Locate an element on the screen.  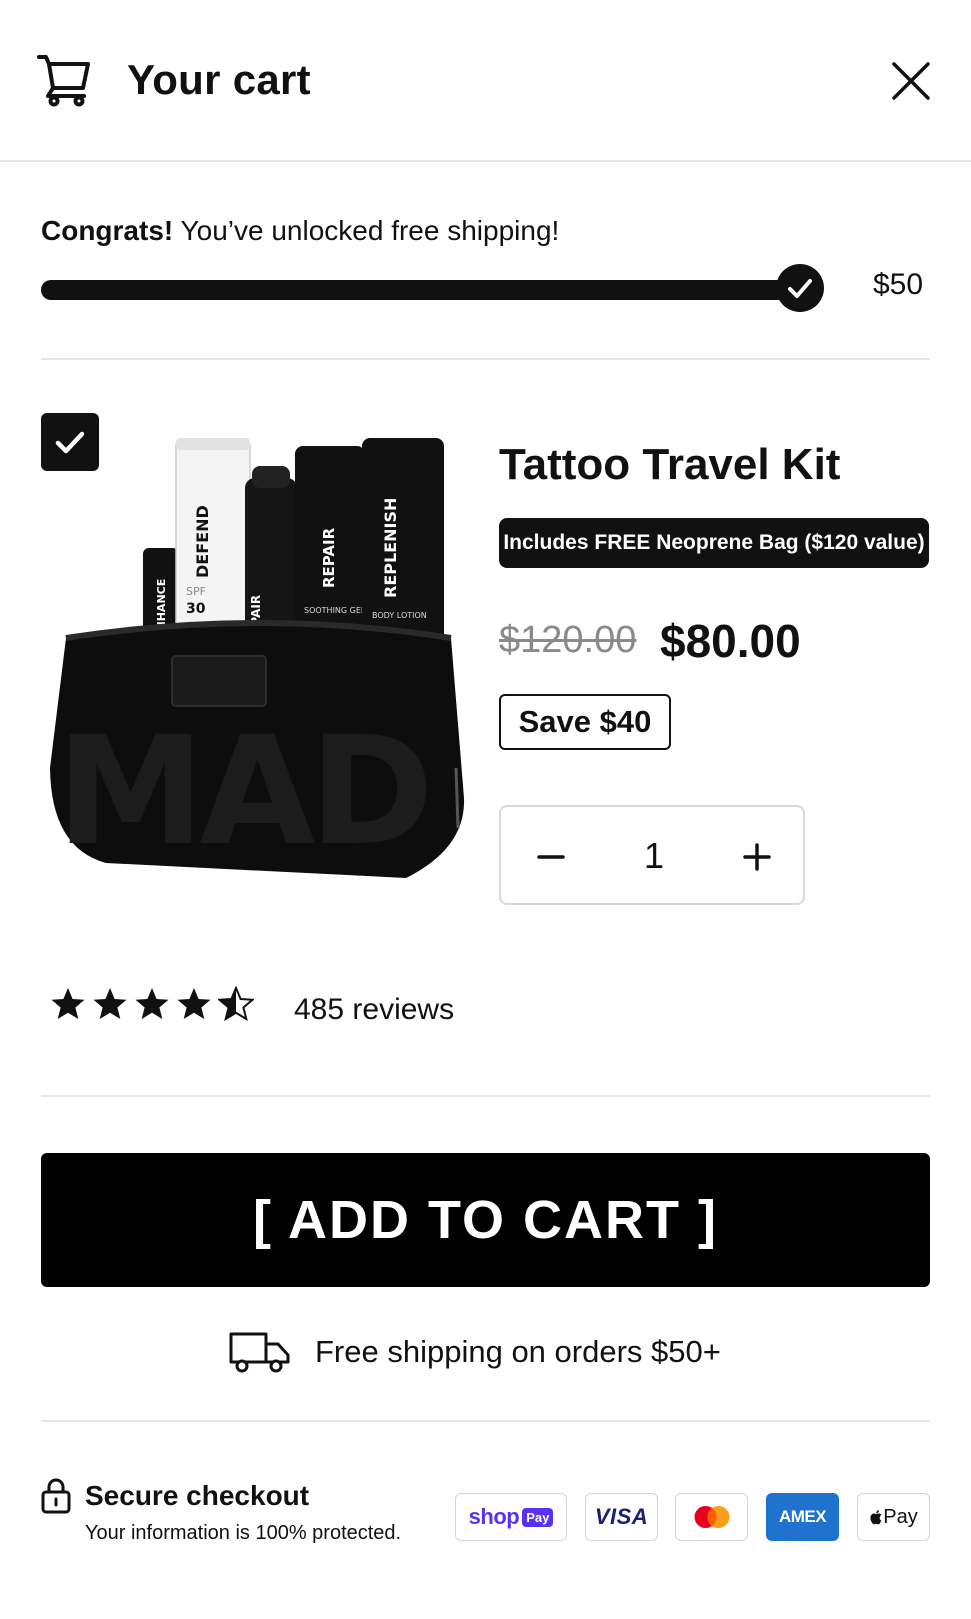
quantity-stepper: 1 is located at coordinates (652, 855).